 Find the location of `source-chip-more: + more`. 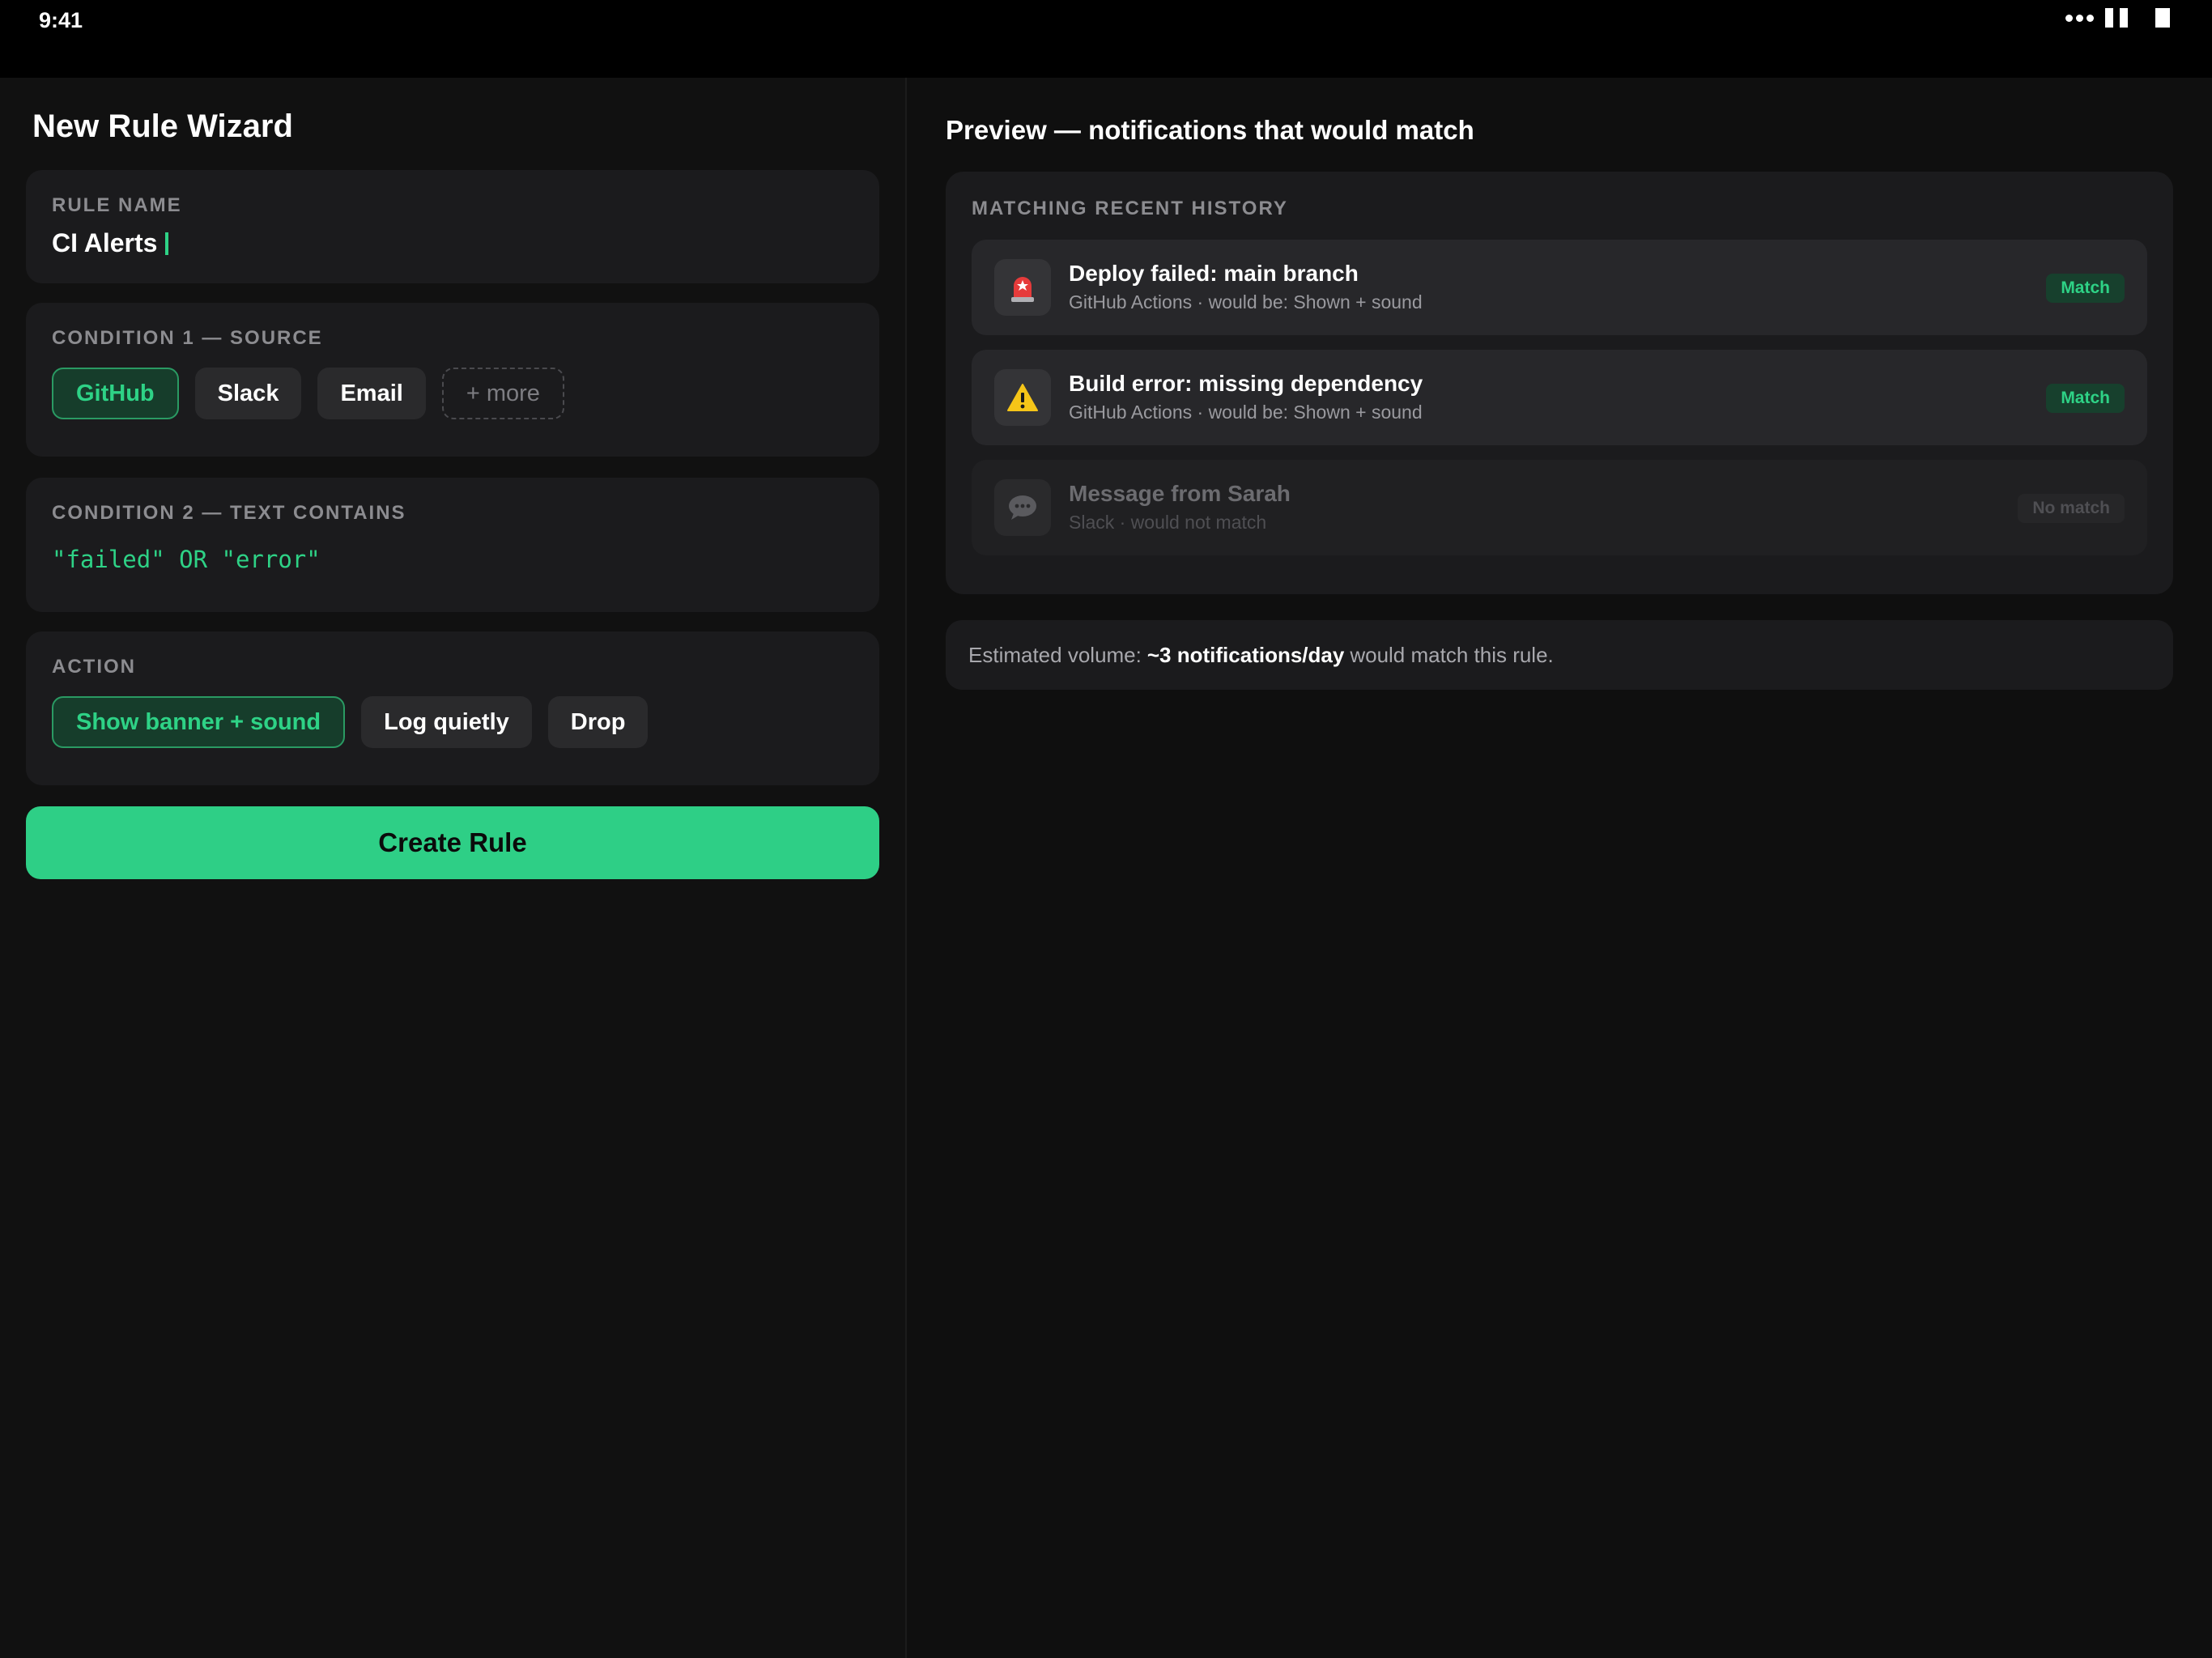

source-chip-more: + more is located at coordinates (502, 393).